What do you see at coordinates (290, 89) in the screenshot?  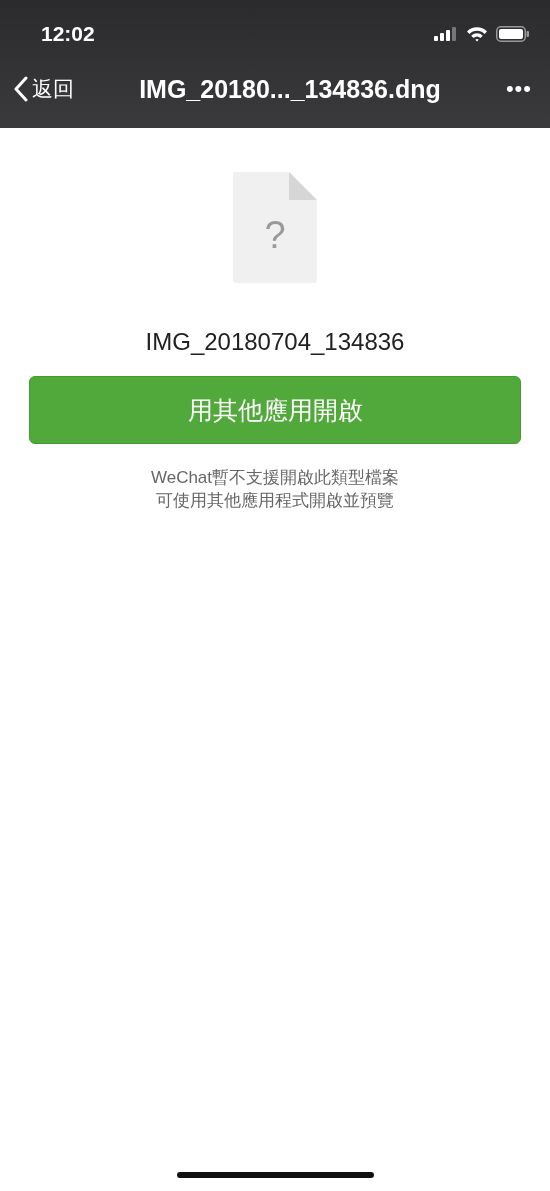 I see `window-title: IMG_20180..._134836.dng` at bounding box center [290, 89].